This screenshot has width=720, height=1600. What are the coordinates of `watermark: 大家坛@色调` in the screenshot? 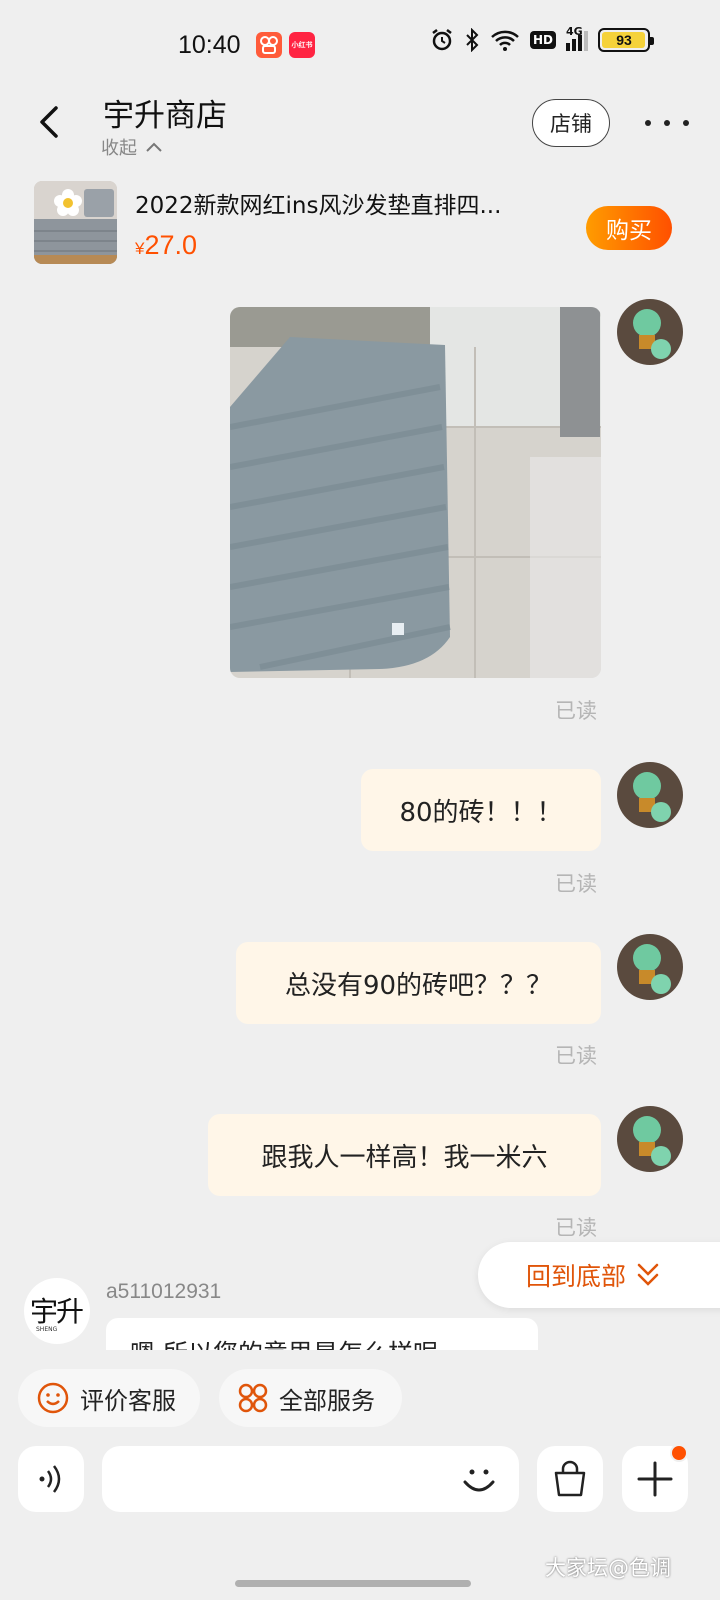 It's located at (608, 1568).